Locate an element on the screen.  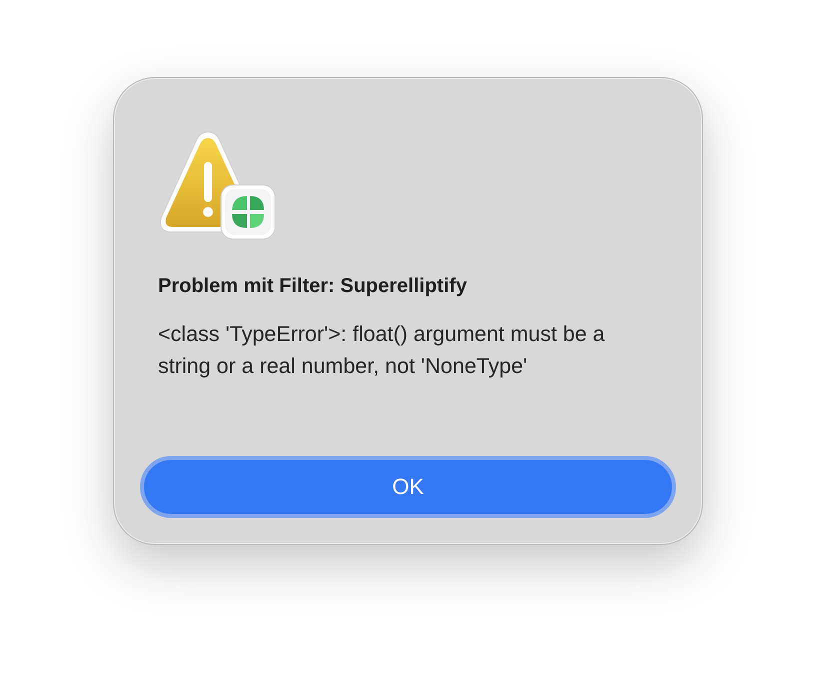
ok-button: OK is located at coordinates (408, 487).